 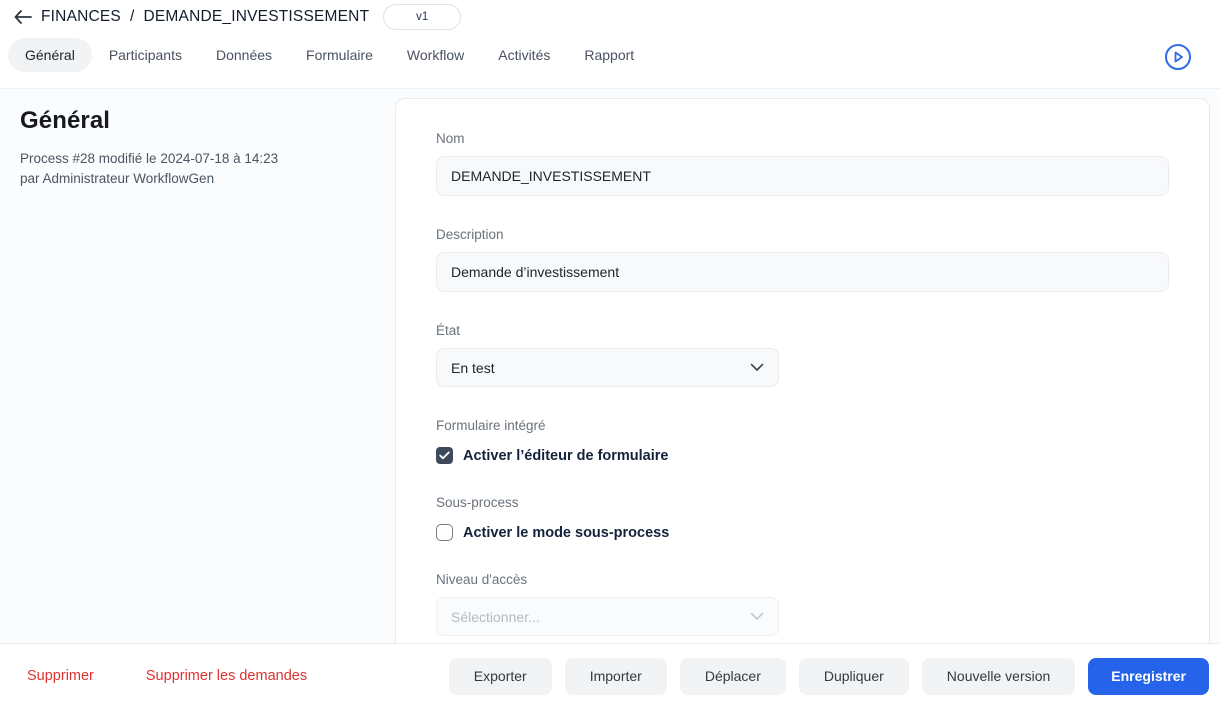 What do you see at coordinates (853, 676) in the screenshot?
I see `duplicate-button: Dupliquer` at bounding box center [853, 676].